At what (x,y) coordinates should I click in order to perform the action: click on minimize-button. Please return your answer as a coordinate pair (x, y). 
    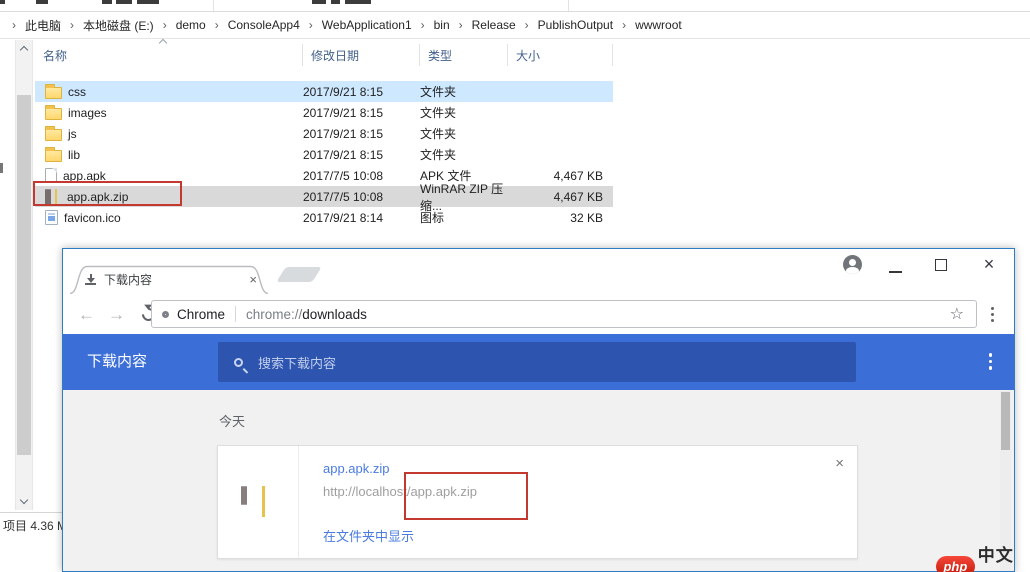
    Looking at the image, I should click on (895, 272).